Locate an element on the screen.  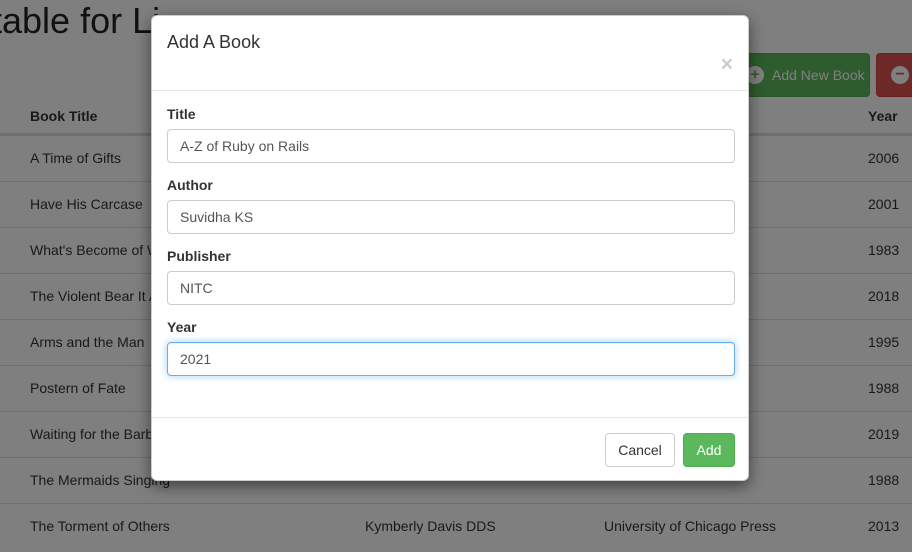
title-input is located at coordinates (451, 146).